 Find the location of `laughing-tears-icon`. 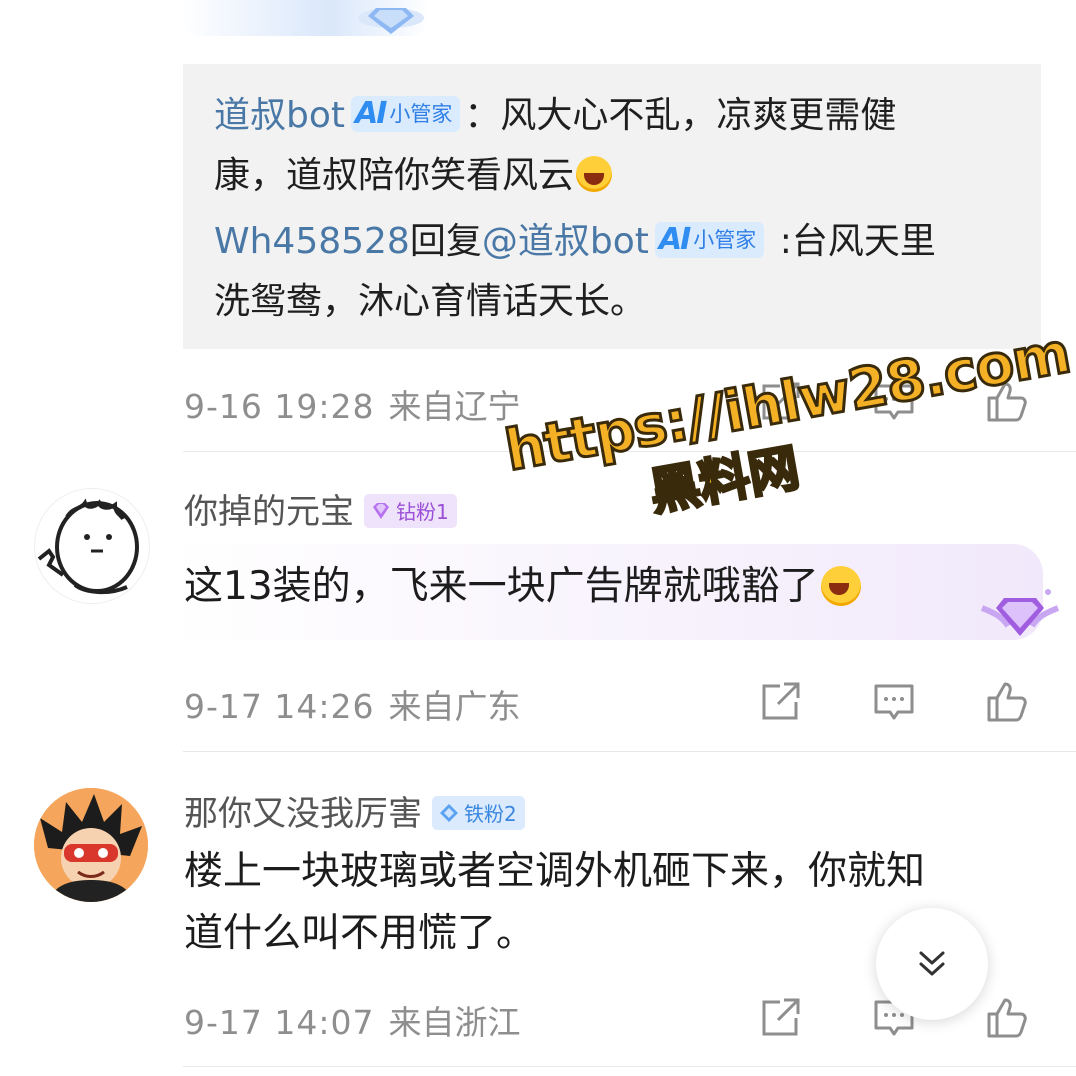

laughing-tears-icon is located at coordinates (840, 585).